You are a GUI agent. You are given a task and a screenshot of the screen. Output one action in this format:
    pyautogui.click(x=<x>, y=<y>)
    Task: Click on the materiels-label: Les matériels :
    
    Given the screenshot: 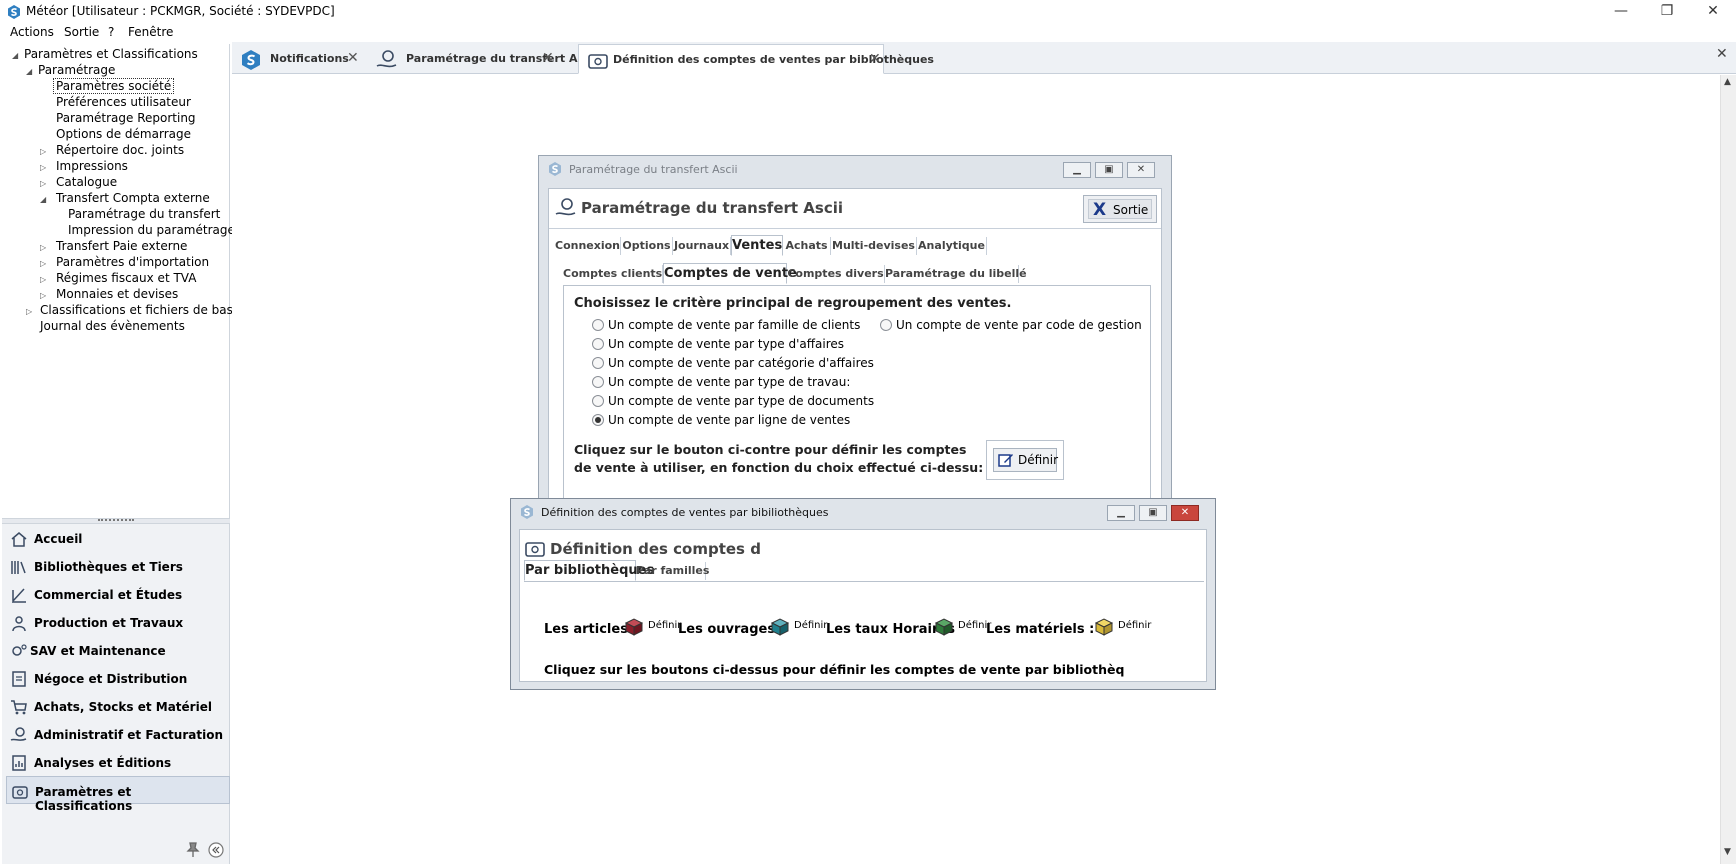 What is the action you would take?
    pyautogui.click(x=1040, y=629)
    